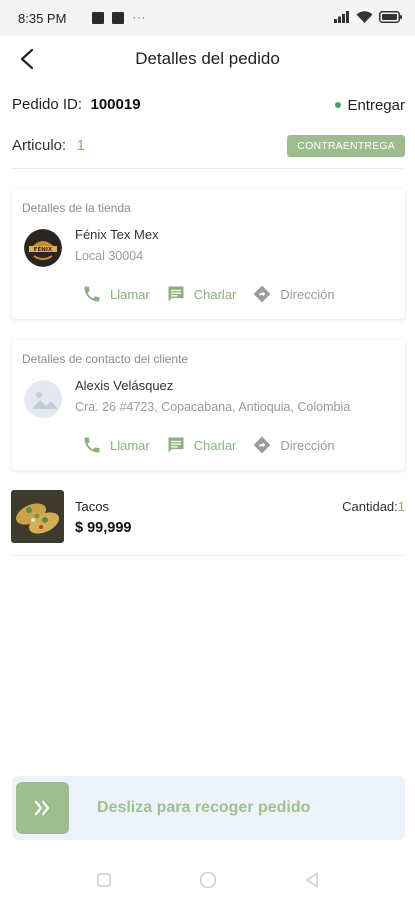 This screenshot has width=415, height=900. I want to click on store-logo-text: FÉNIX, so click(43, 249).